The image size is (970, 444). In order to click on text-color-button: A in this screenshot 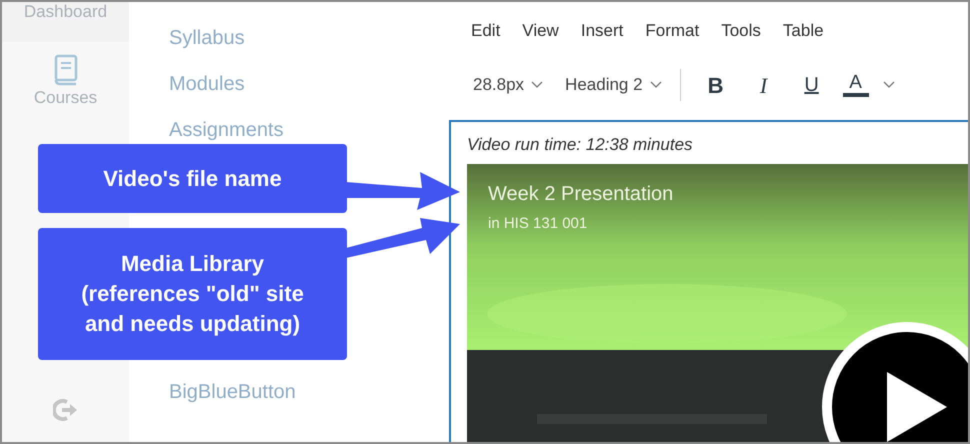, I will do `click(855, 85)`.